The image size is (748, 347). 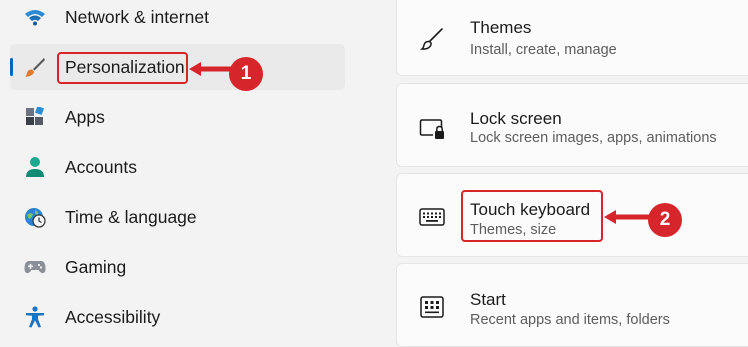 What do you see at coordinates (11, 67) in the screenshot?
I see `selection-indicator` at bounding box center [11, 67].